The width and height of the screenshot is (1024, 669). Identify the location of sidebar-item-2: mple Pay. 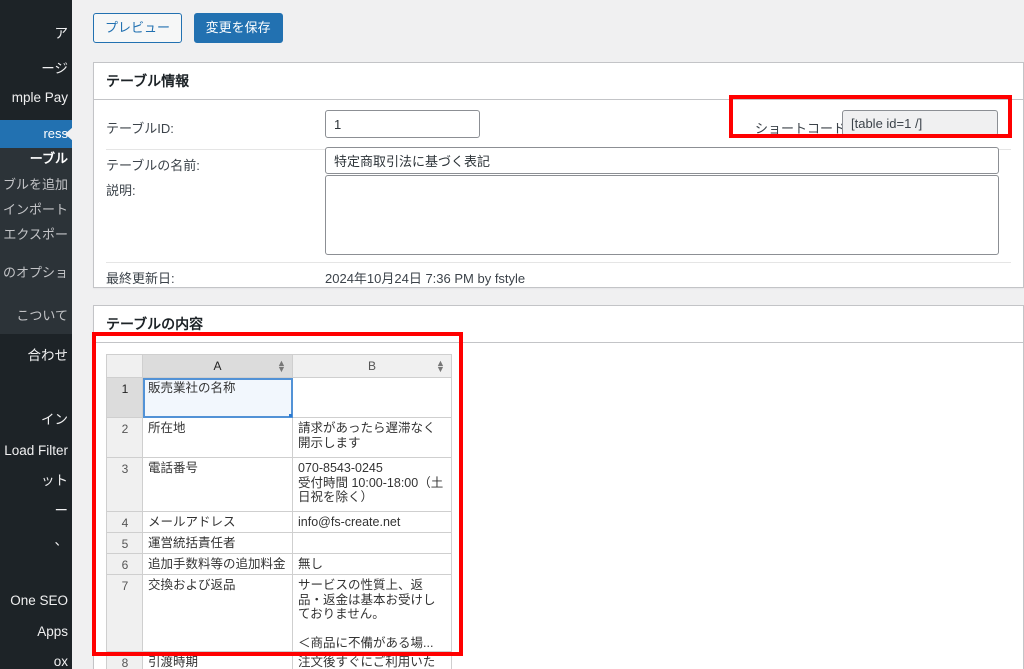
(36, 99).